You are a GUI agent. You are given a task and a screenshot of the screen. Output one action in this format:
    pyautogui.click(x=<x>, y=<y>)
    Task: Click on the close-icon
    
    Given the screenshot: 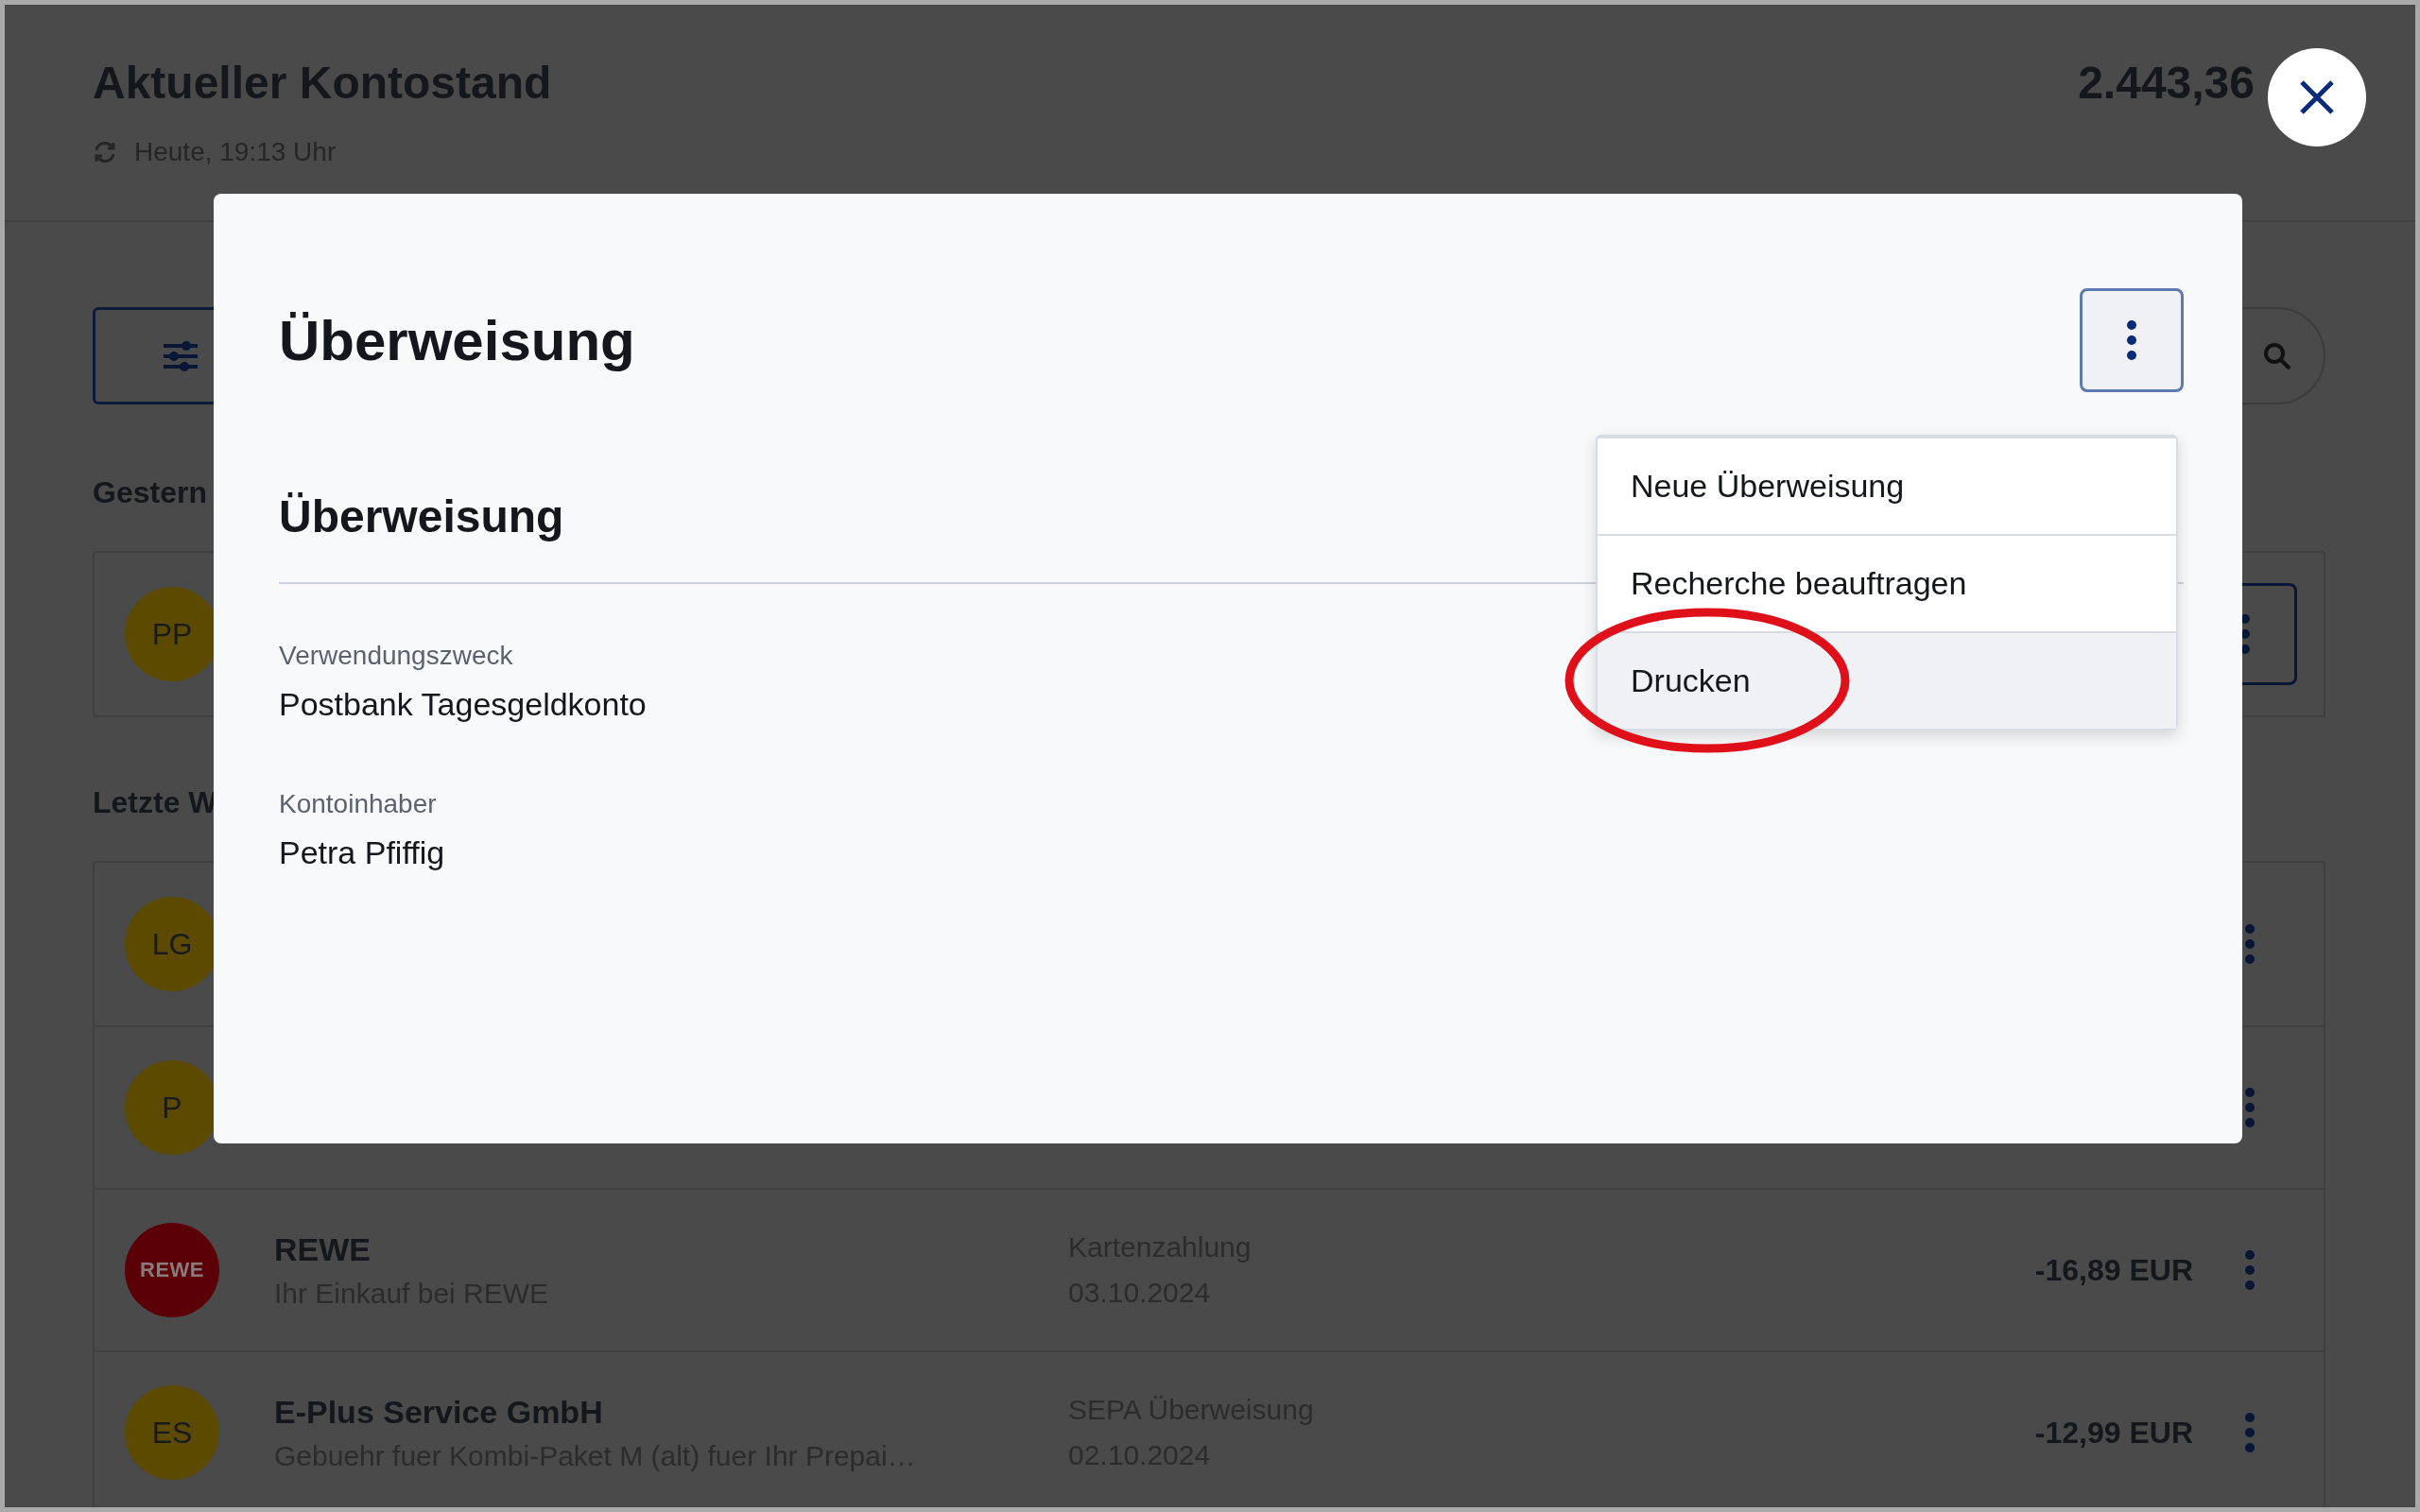 What is the action you would take?
    pyautogui.click(x=2317, y=97)
    